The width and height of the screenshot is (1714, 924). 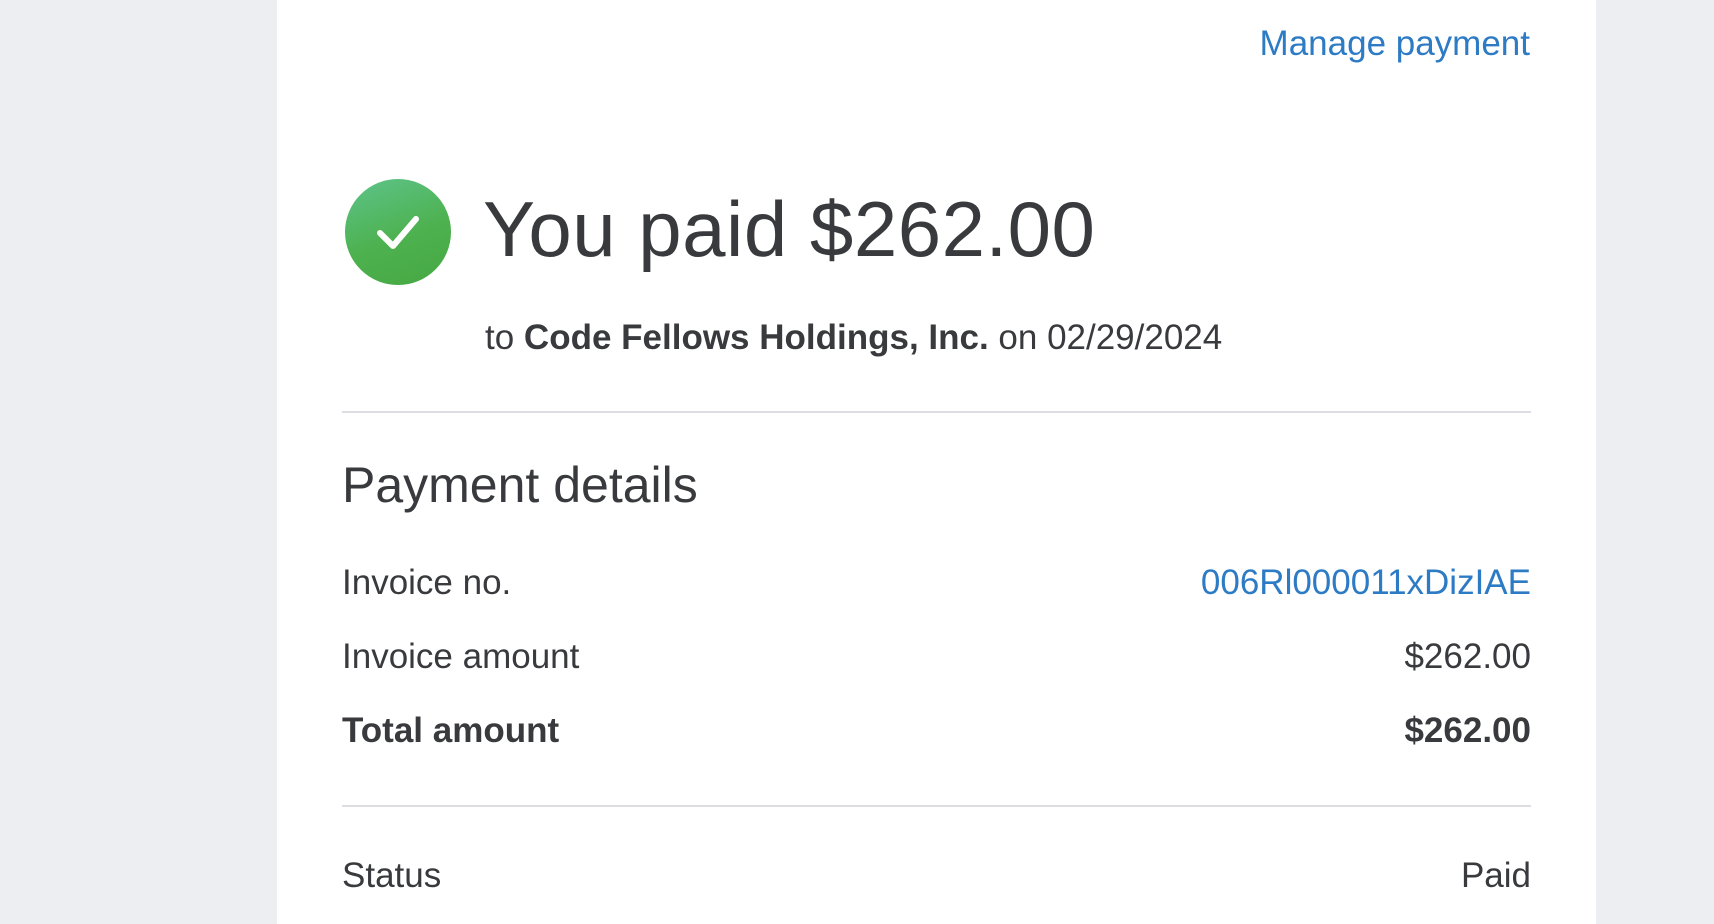 I want to click on total-amount-row: Total amount $262.00, so click(x=936, y=731).